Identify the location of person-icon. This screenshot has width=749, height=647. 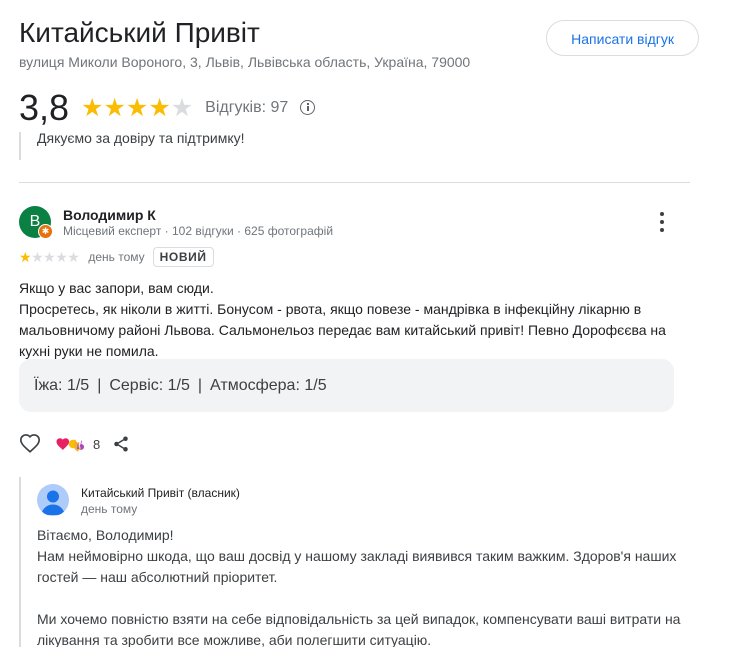
(53, 502).